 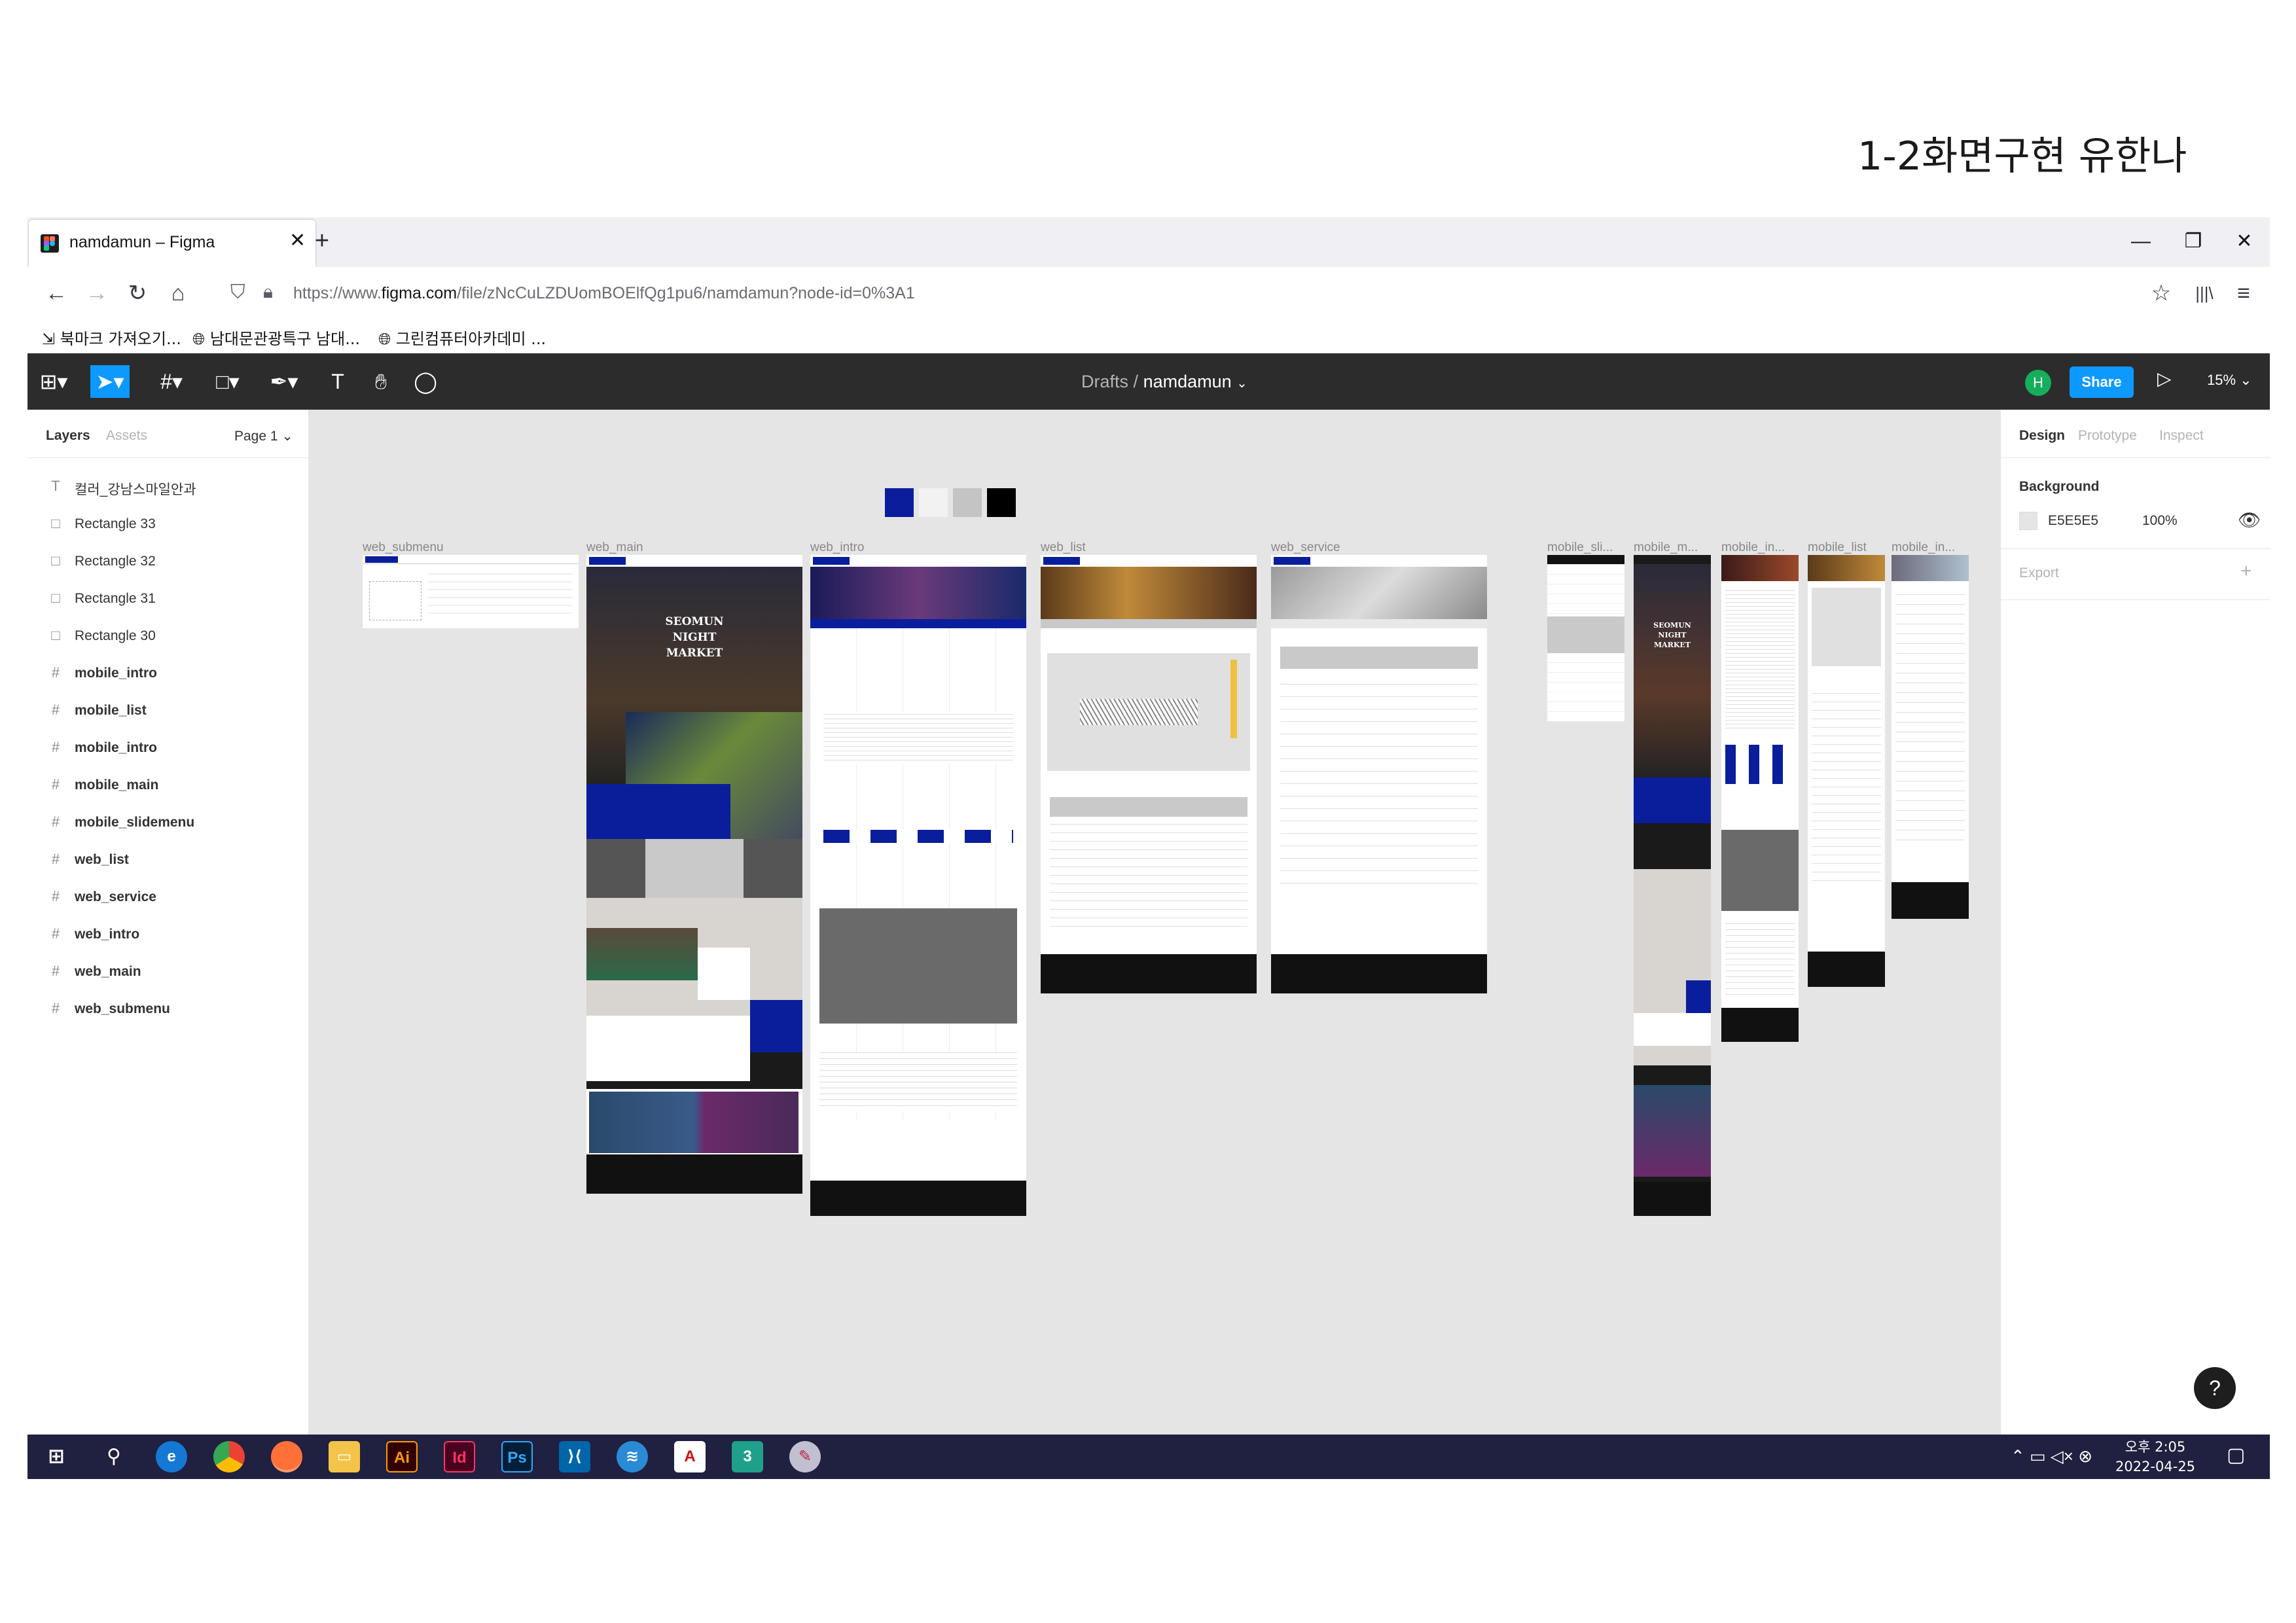 I want to click on frame-web-main: SEOMUN NIGHT MARKET, so click(x=694, y=874).